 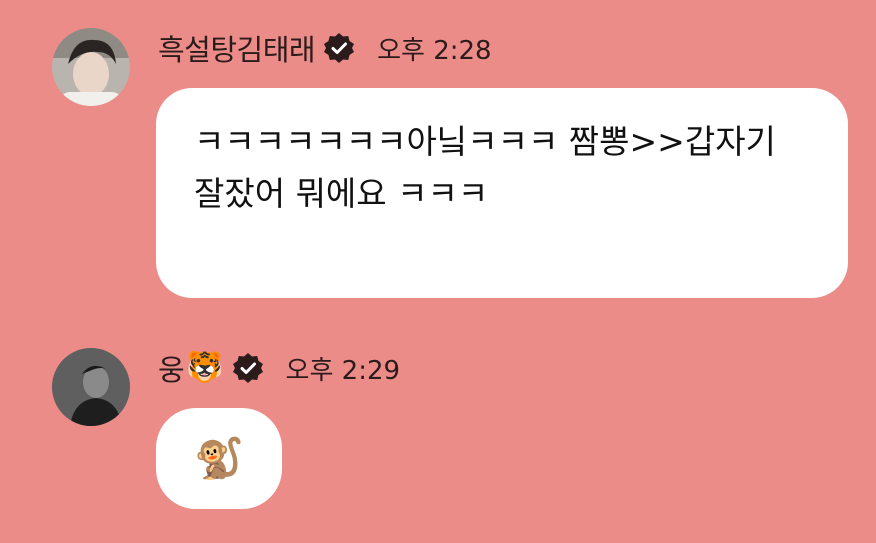 What do you see at coordinates (434, 50) in the screenshot?
I see `timestamp: 오후 2:28` at bounding box center [434, 50].